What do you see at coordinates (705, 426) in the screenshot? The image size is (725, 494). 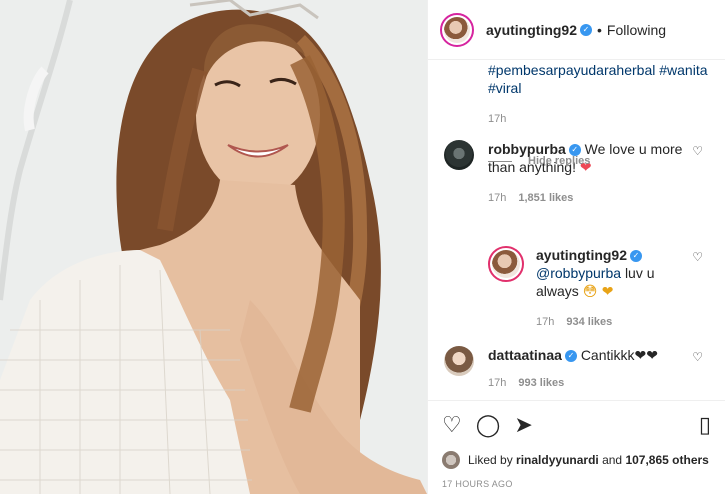 I see `bookmark-icon: ▯` at bounding box center [705, 426].